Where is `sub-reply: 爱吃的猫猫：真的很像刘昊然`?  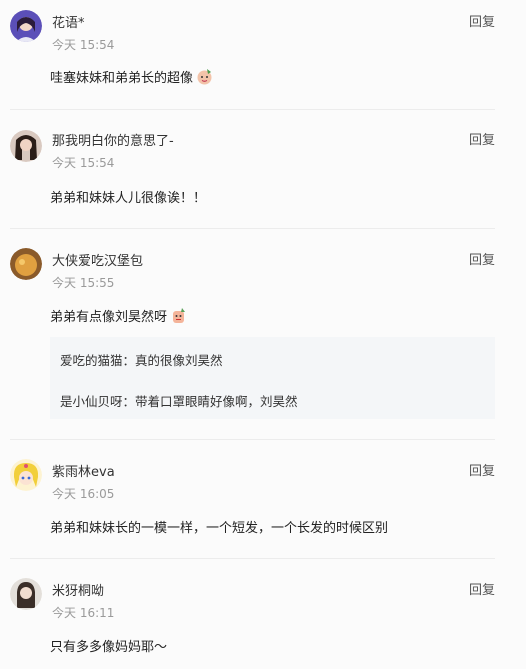 sub-reply: 爱吃的猫猫：真的很像刘昊然 is located at coordinates (141, 359).